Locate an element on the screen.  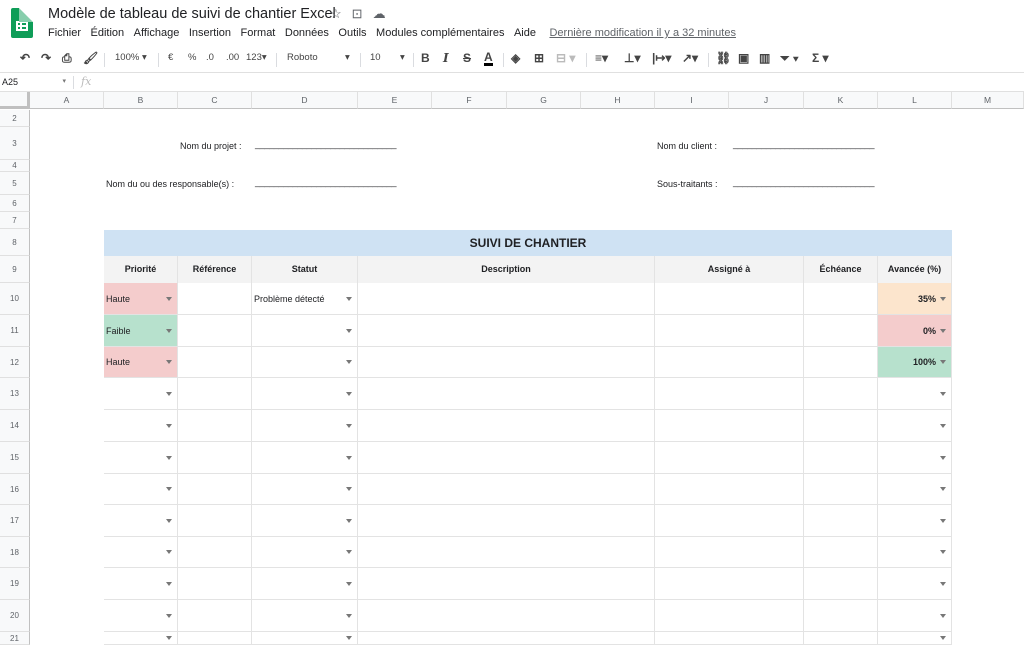
row-header: 16 is located at coordinates (15, 489).